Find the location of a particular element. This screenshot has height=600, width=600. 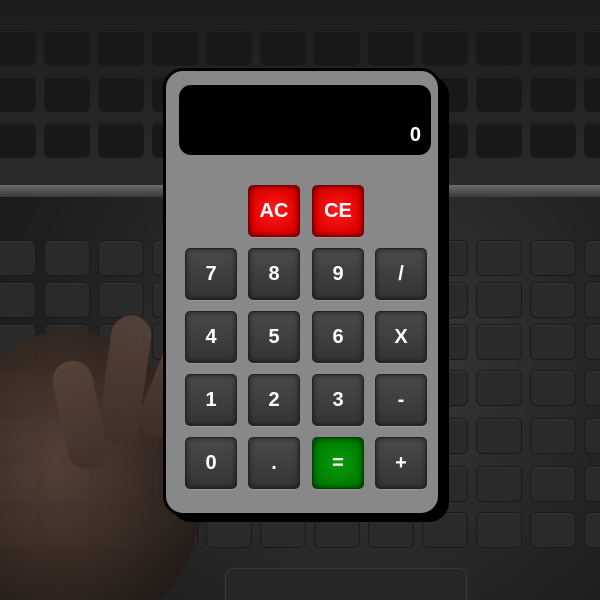

background-key-row is located at coordinates (300, 48).